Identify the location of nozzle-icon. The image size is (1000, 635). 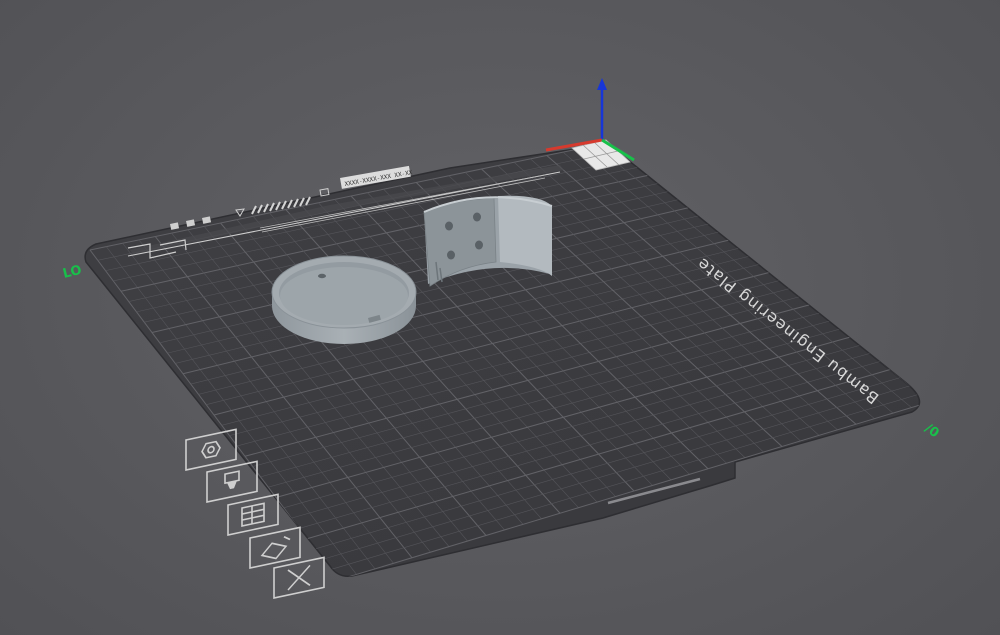
(232, 481).